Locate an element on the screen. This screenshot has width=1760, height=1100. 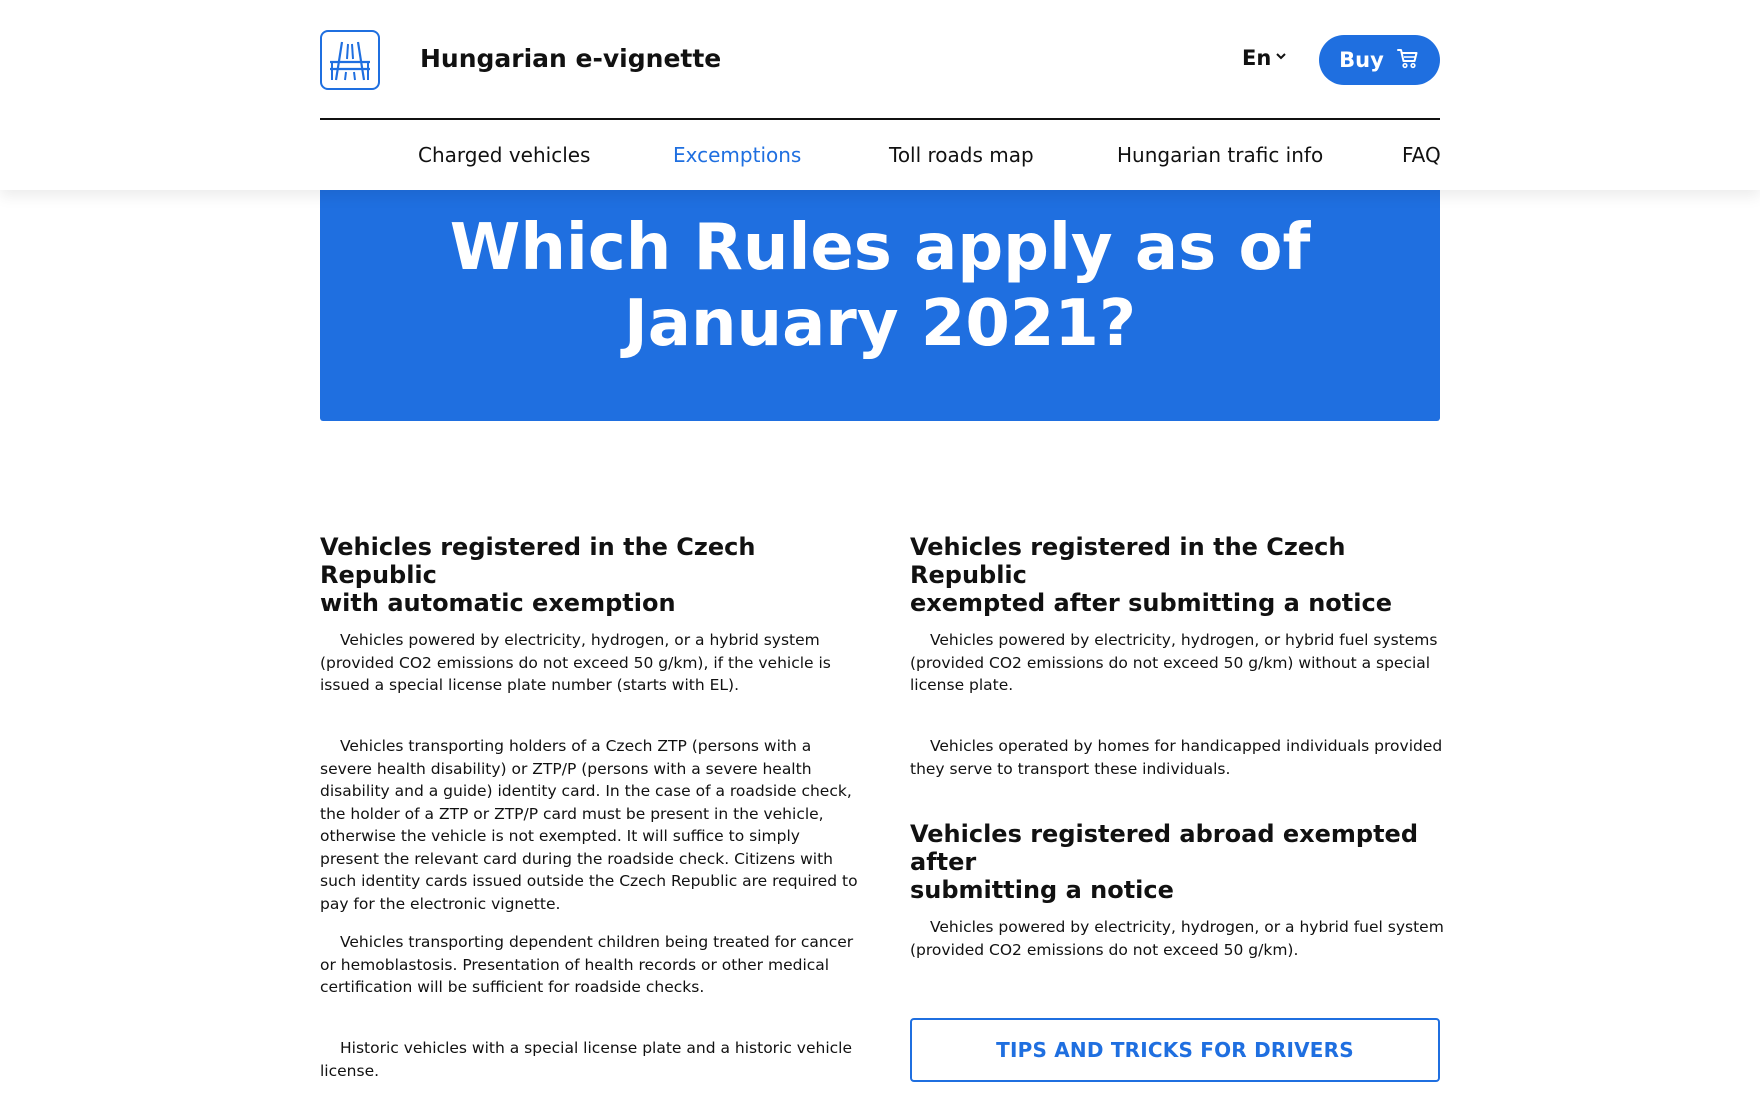
right-heading-1-line-2: exempted after submitting a notice is located at coordinates (1151, 603).